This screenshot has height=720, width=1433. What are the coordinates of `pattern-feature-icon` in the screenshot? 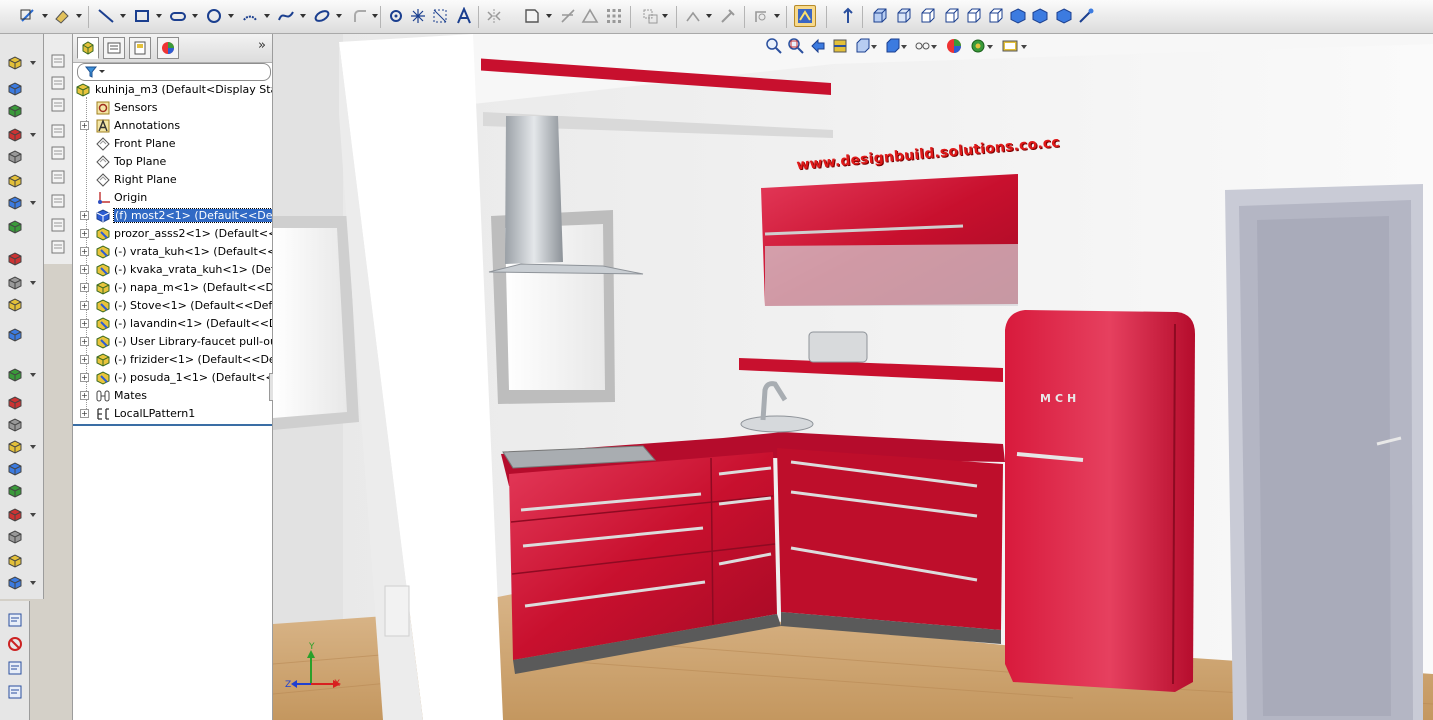 It's located at (15, 259).